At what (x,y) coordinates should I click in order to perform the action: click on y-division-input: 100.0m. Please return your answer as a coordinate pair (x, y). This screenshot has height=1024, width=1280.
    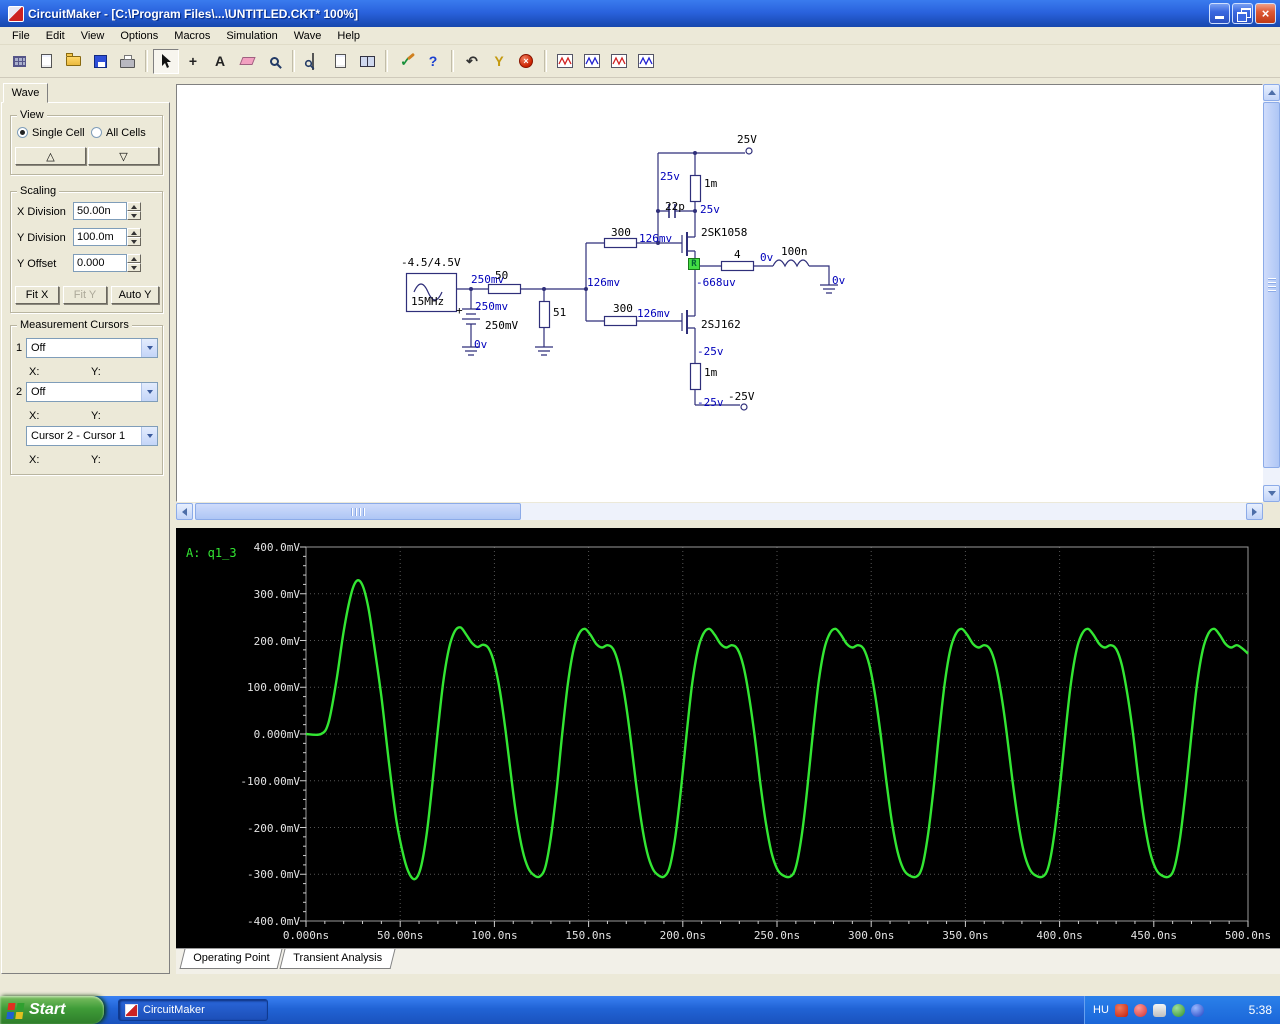
    Looking at the image, I should click on (100, 237).